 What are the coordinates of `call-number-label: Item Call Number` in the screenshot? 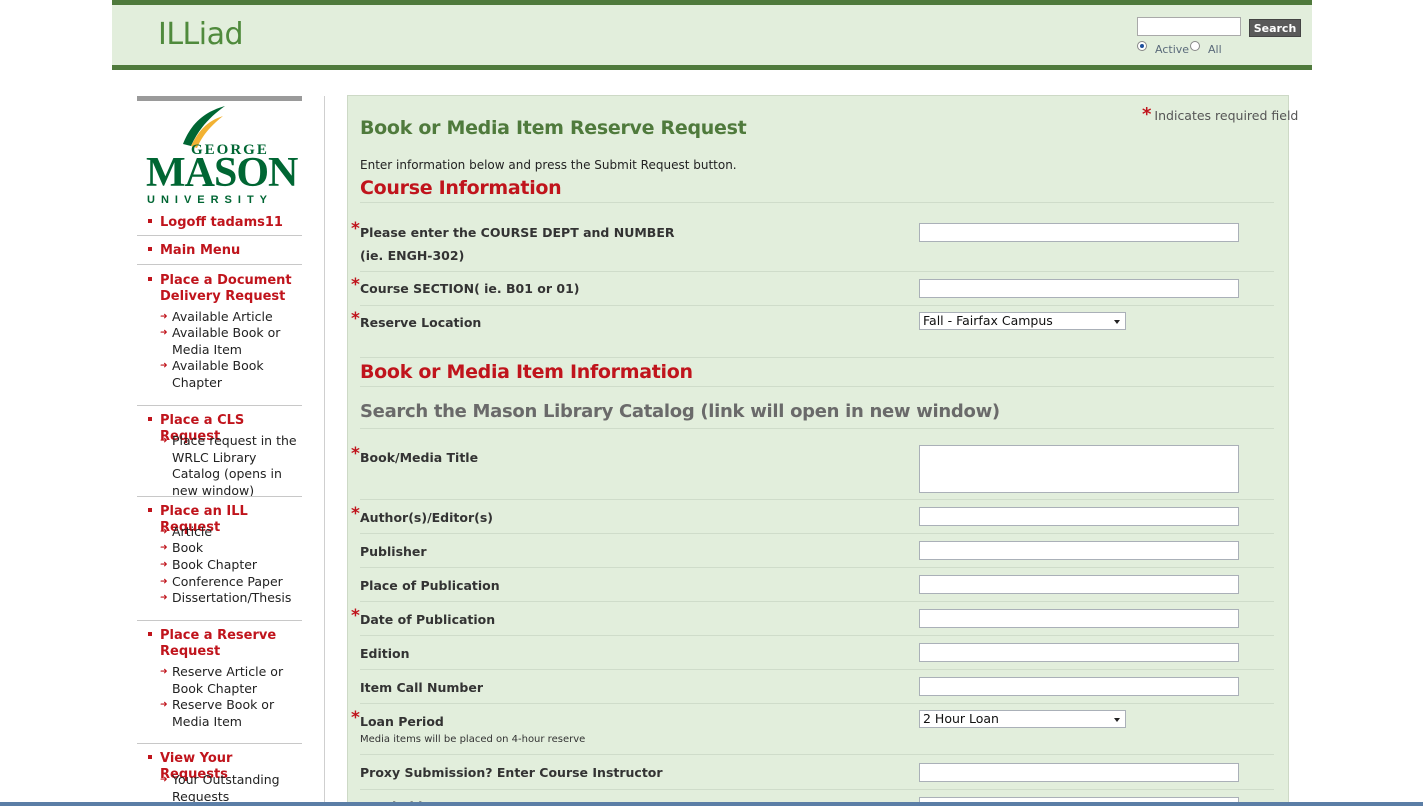 It's located at (421, 687).